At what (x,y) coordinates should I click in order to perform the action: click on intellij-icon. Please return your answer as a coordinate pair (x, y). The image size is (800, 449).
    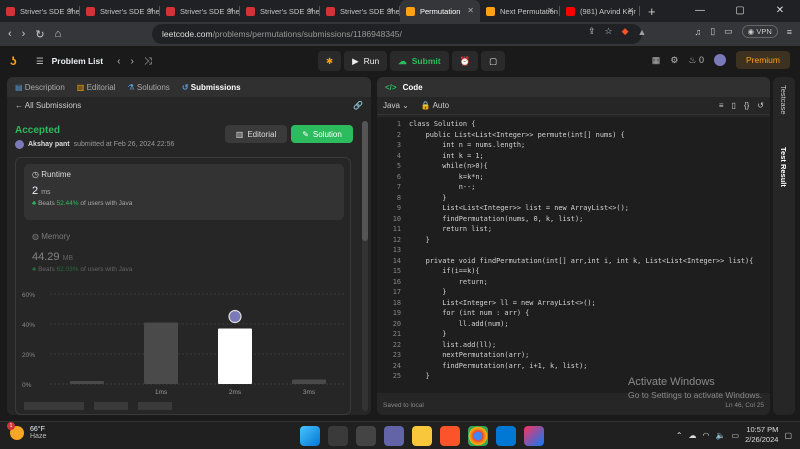
    Looking at the image, I should click on (534, 436).